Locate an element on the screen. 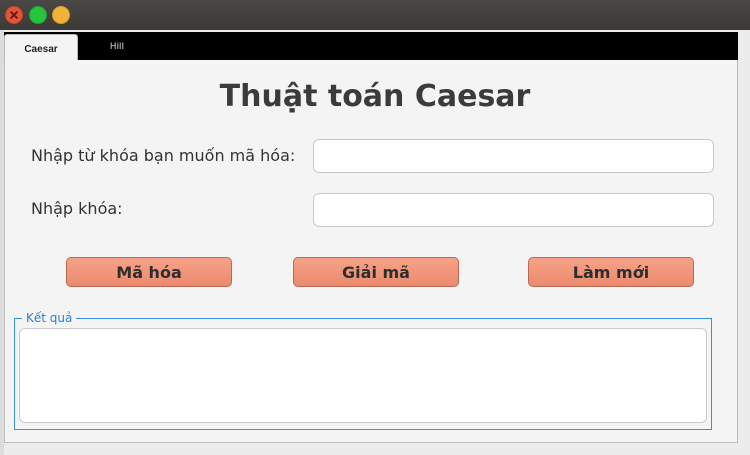  keyword-input is located at coordinates (513, 156).